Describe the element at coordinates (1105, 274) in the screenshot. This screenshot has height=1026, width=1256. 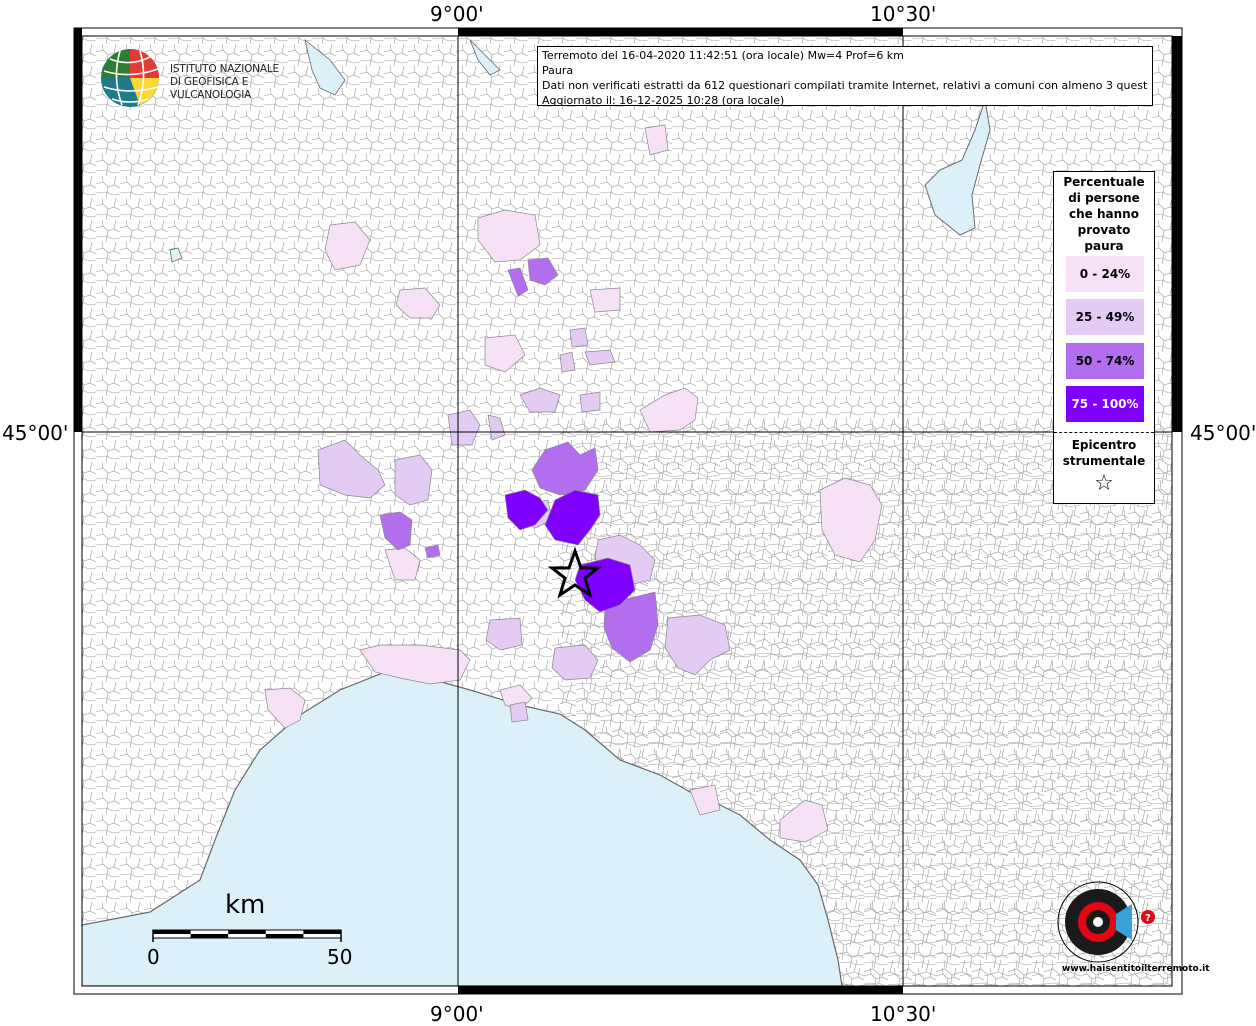
I see `legend-class-0: 0 - 24%` at that location.